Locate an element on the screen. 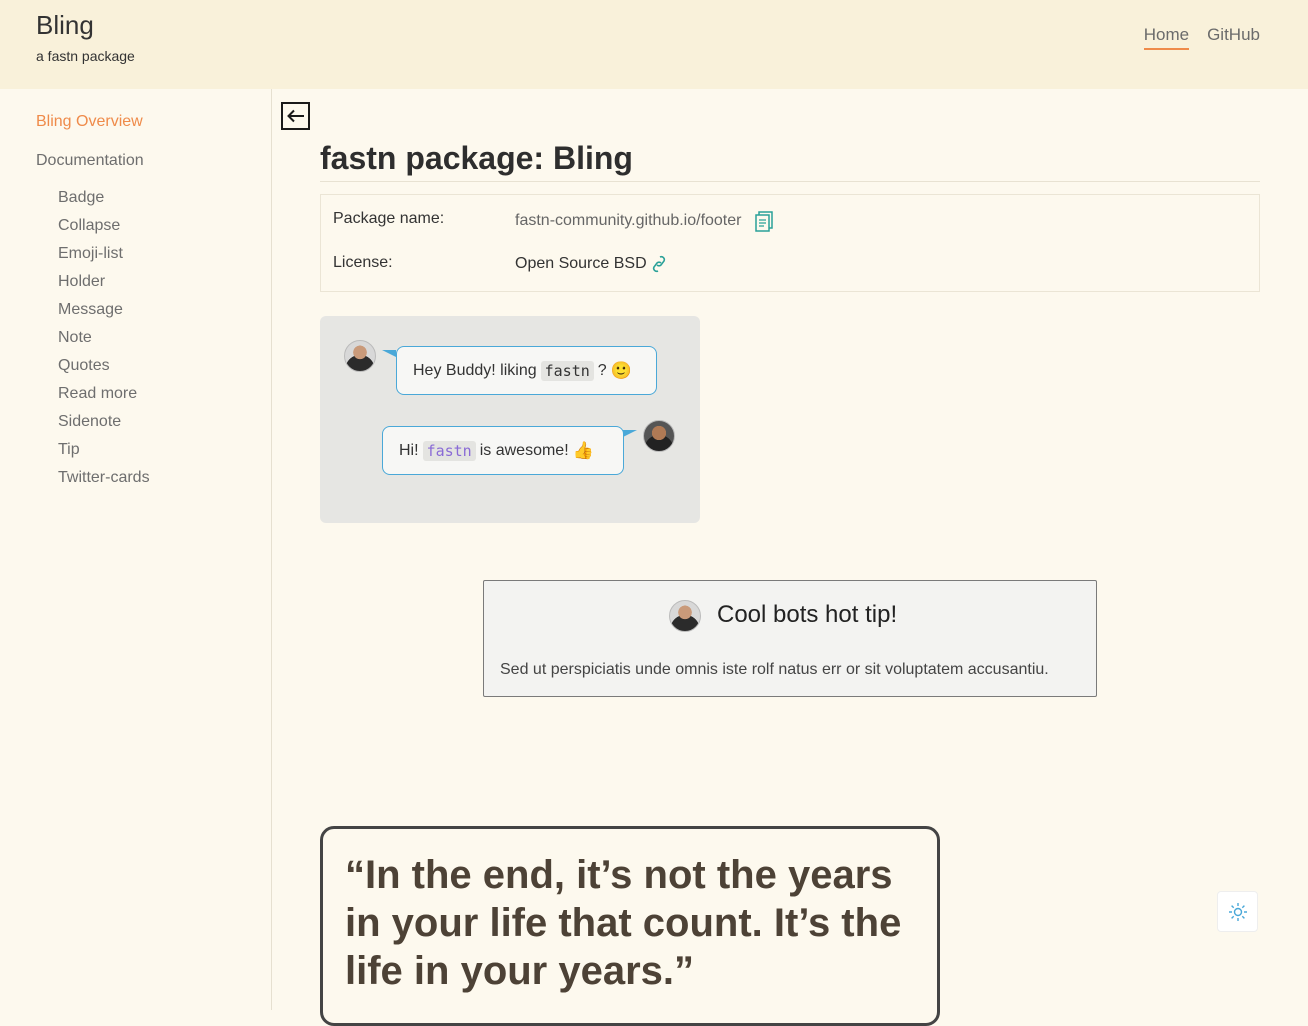  page-title: fastn package: Bling is located at coordinates (476, 158).